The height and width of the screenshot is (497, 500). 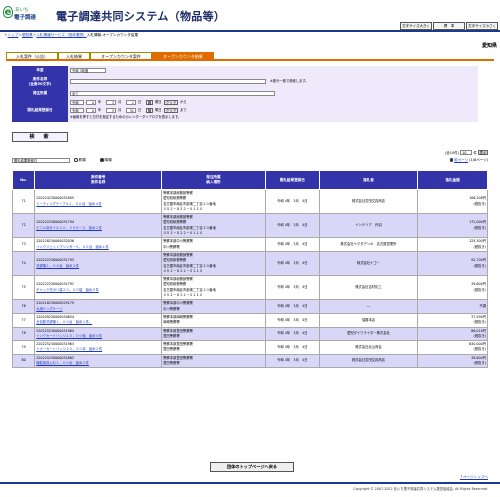 I want to click on prev-page-link: 前ページ, so click(x=461, y=160).